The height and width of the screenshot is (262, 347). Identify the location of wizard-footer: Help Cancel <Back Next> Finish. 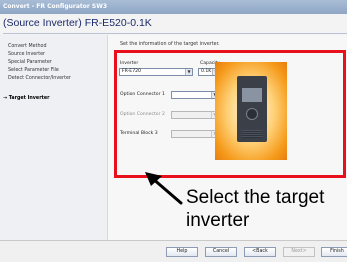
(173, 251).